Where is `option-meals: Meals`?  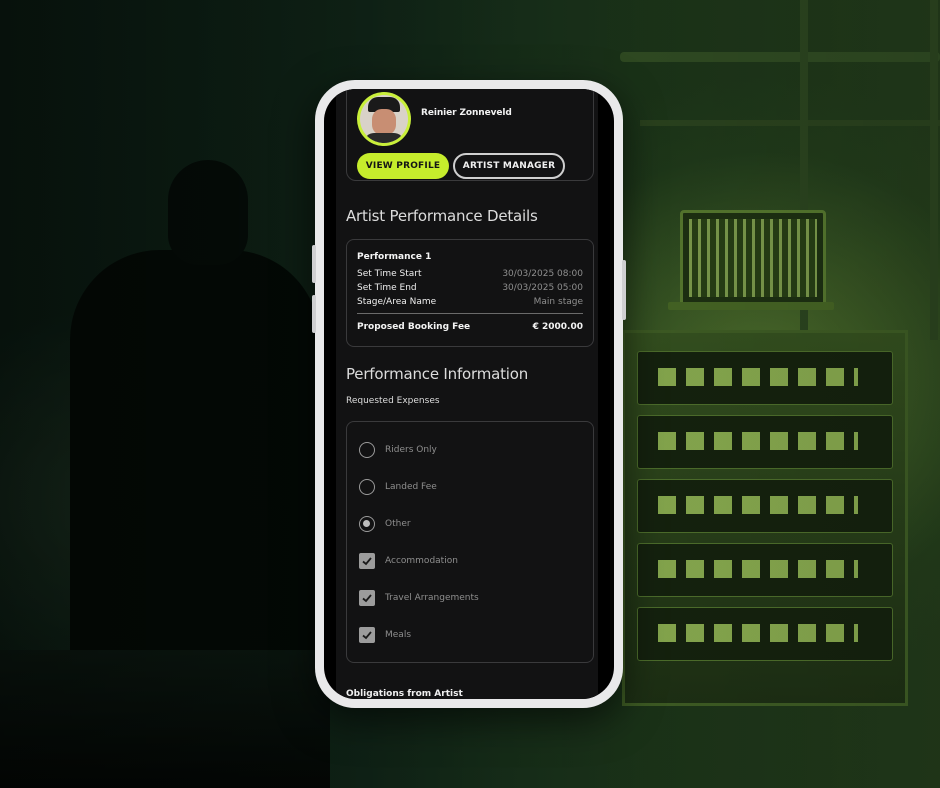
option-meals: Meals is located at coordinates (385, 635).